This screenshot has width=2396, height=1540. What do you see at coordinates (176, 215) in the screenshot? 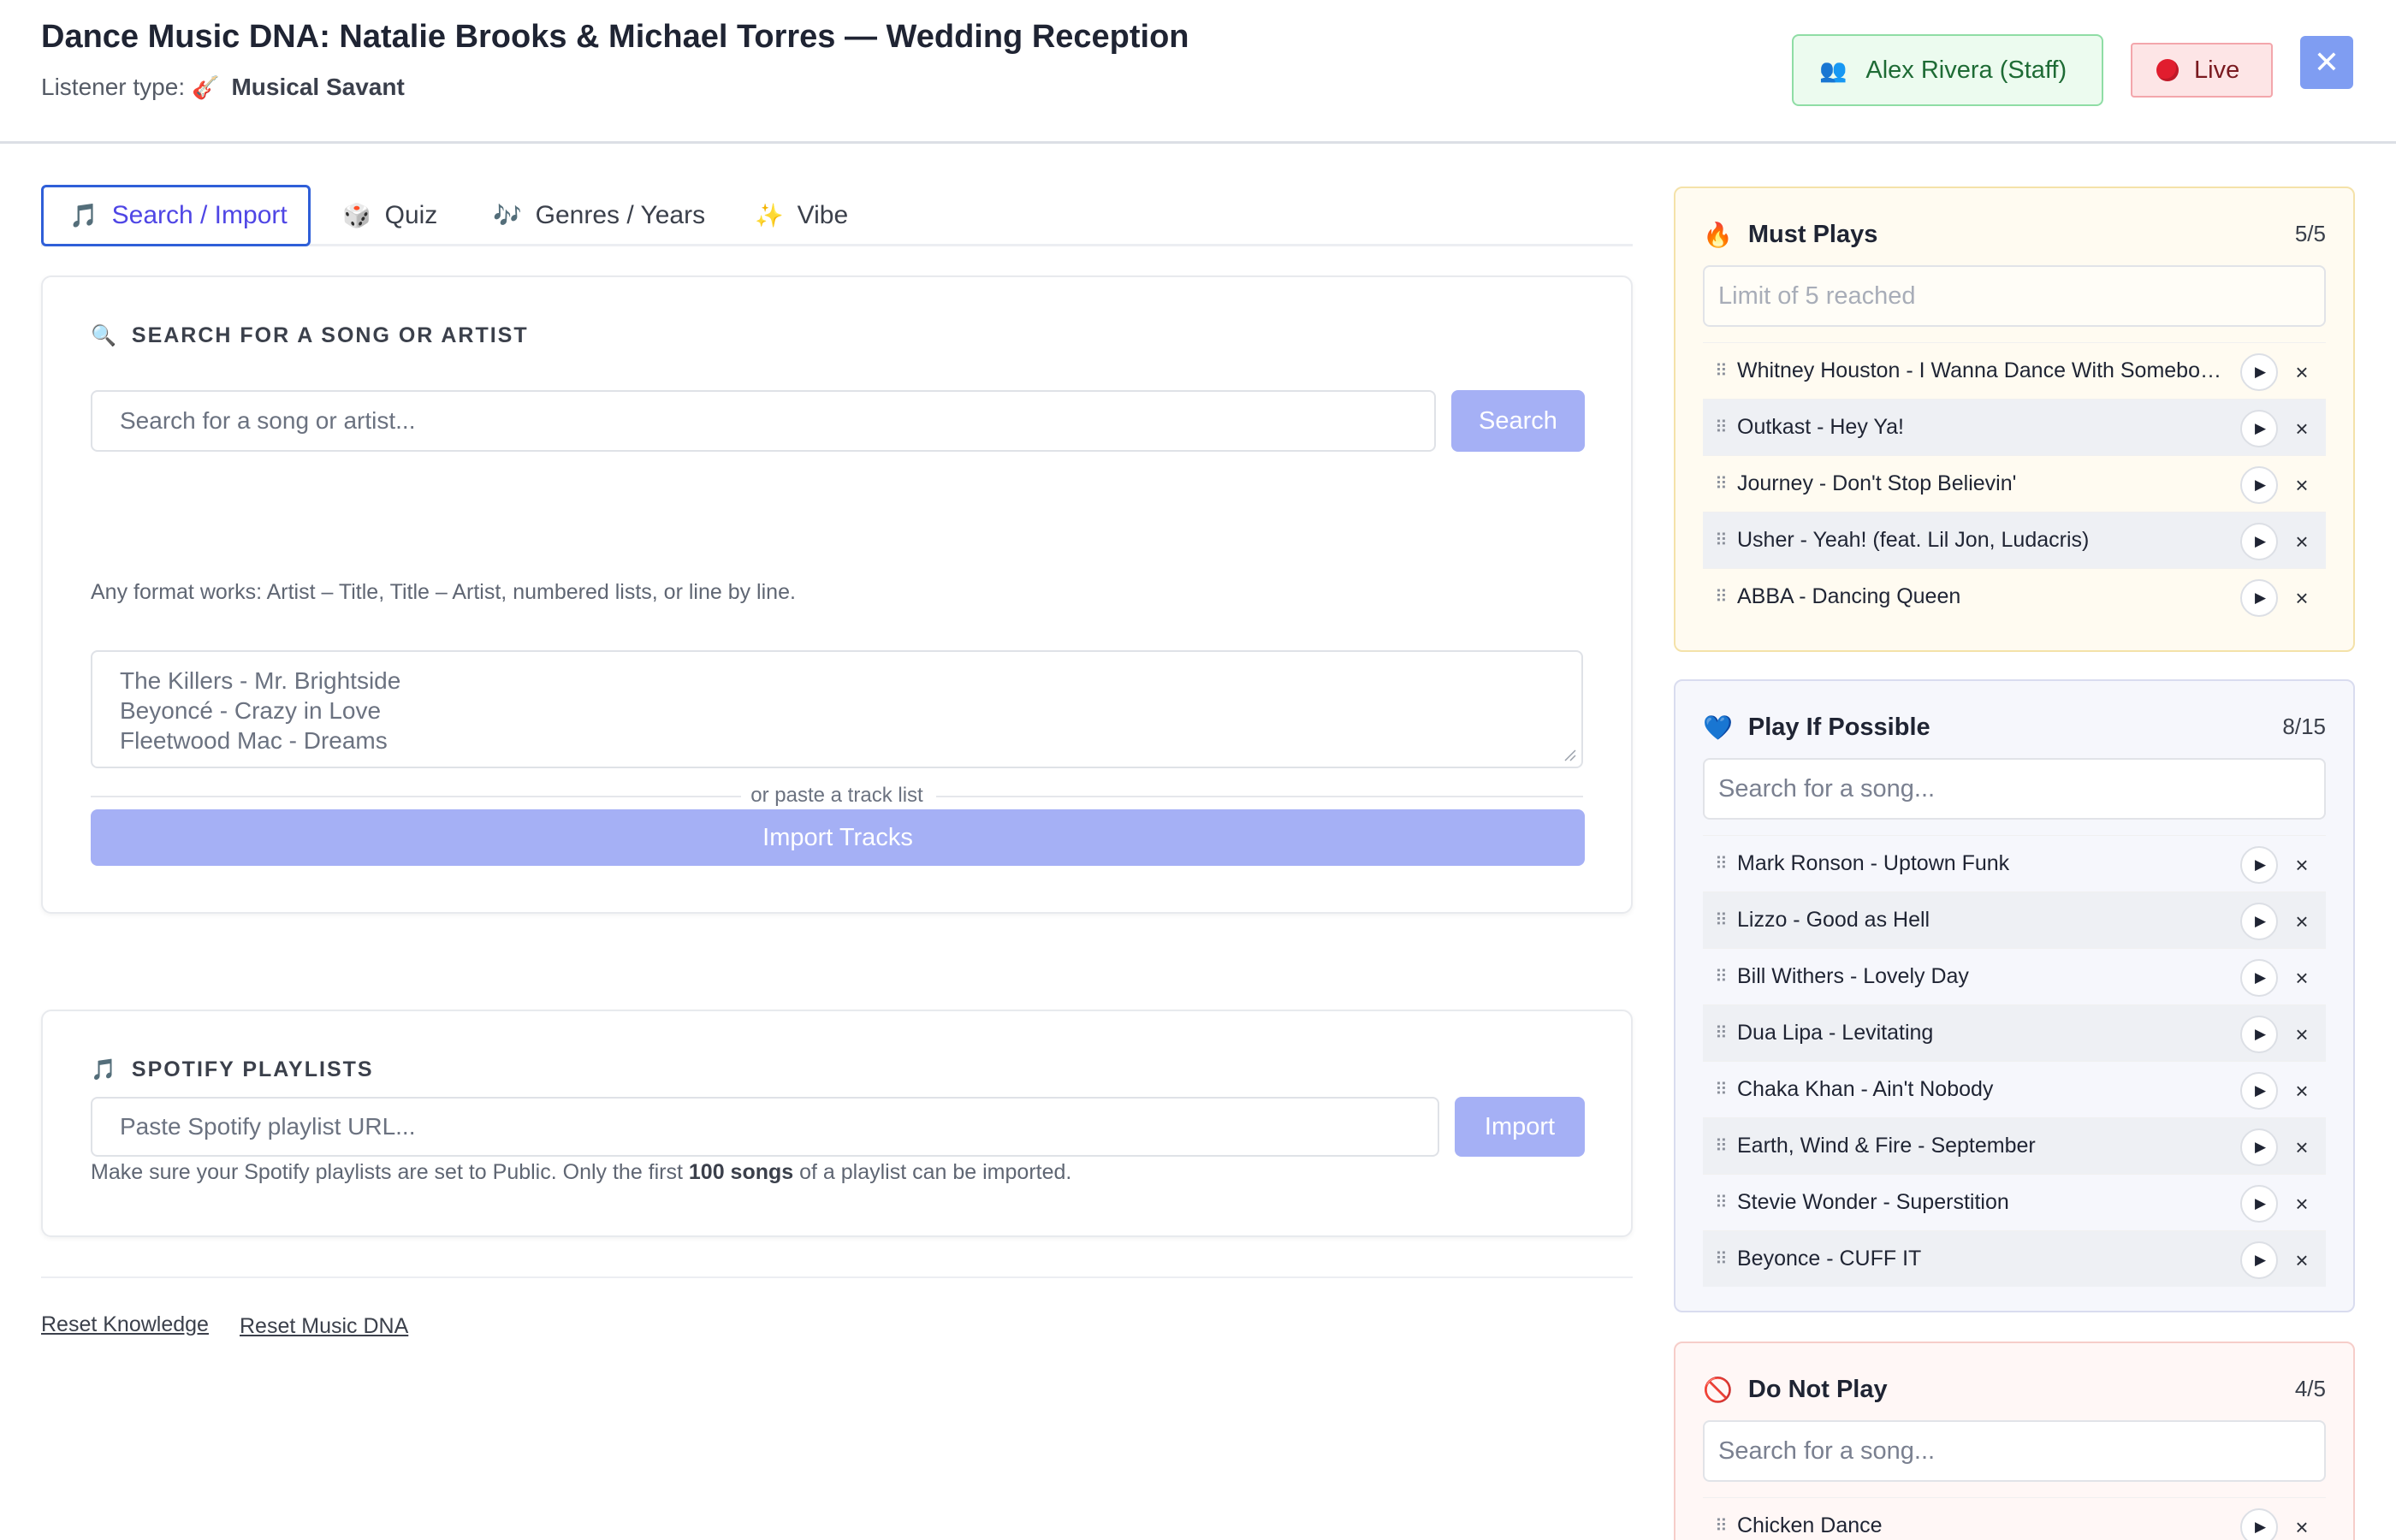
I see `tab-search-import: 🎵 Search / Import` at bounding box center [176, 215].